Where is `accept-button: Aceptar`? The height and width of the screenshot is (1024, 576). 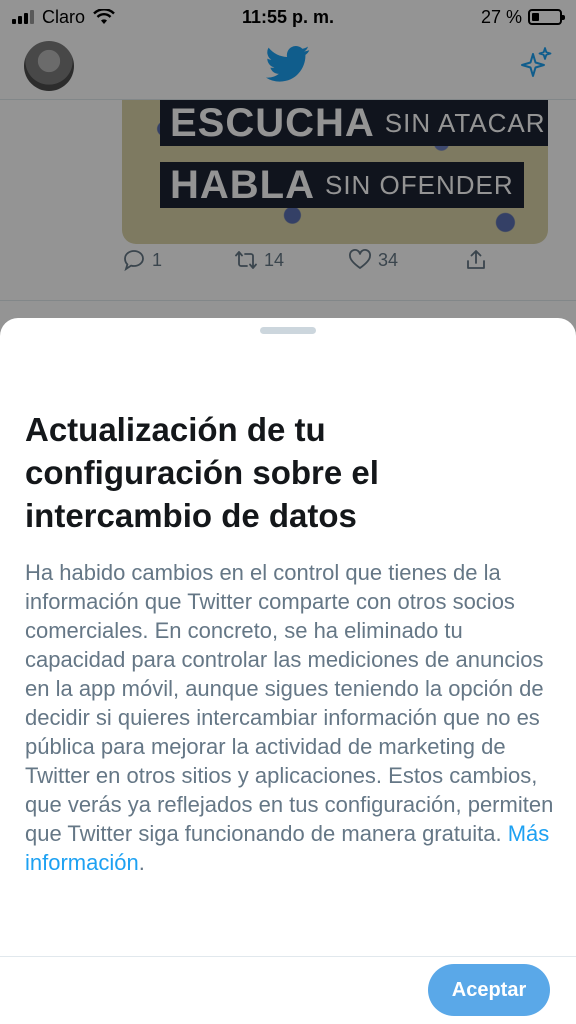 accept-button: Aceptar is located at coordinates (489, 990).